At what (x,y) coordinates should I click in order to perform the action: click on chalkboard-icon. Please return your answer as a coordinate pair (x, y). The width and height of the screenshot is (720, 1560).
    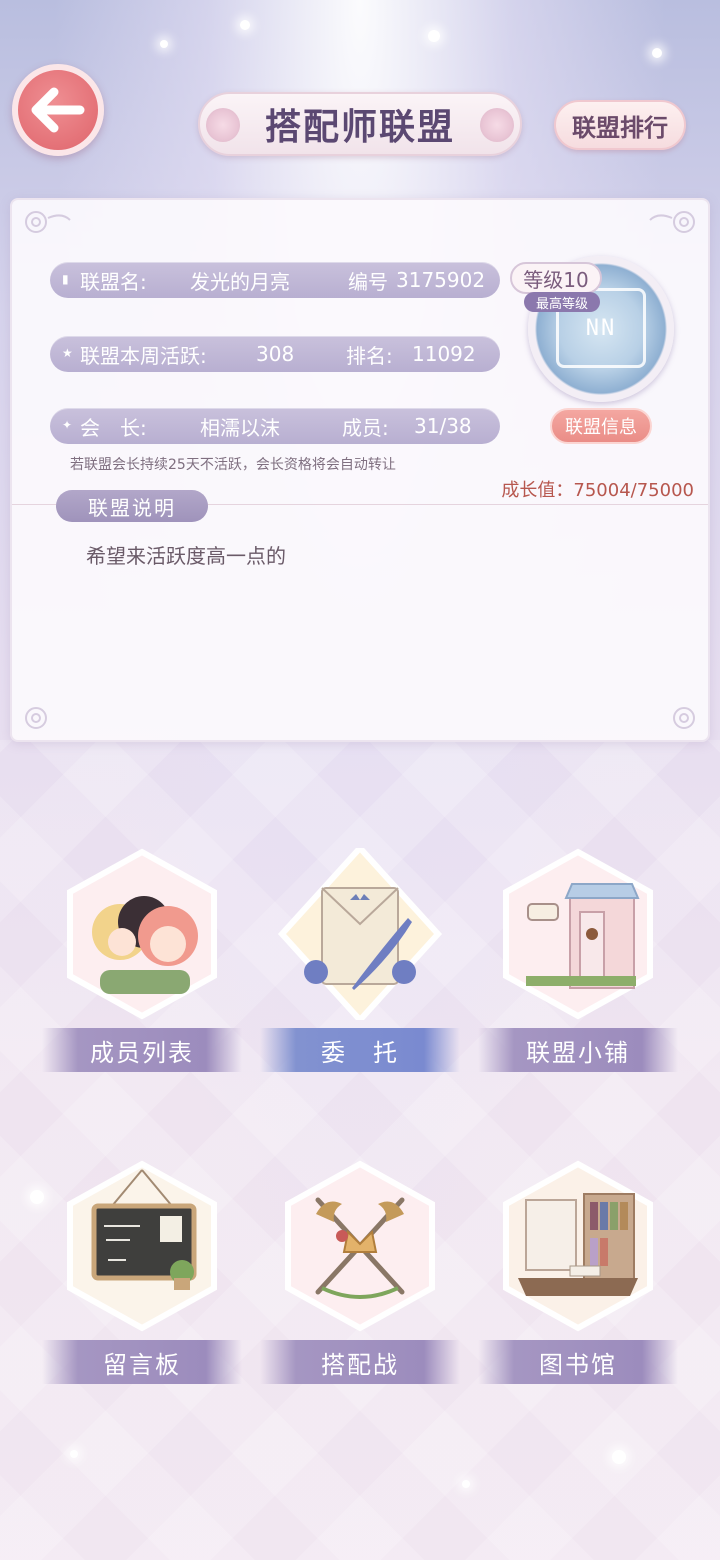
    Looking at the image, I should click on (142, 1246).